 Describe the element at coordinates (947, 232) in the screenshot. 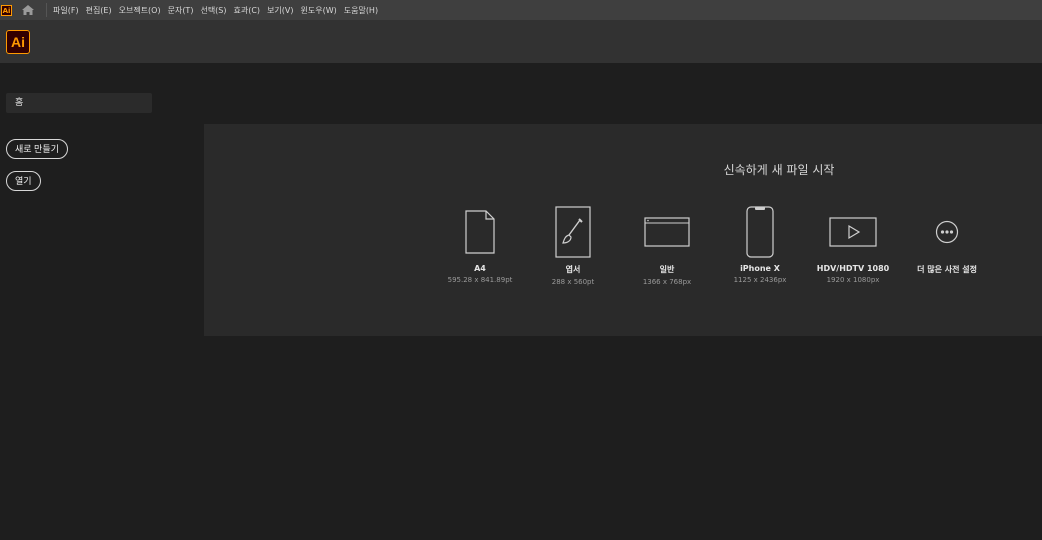

I see `more-icon` at that location.